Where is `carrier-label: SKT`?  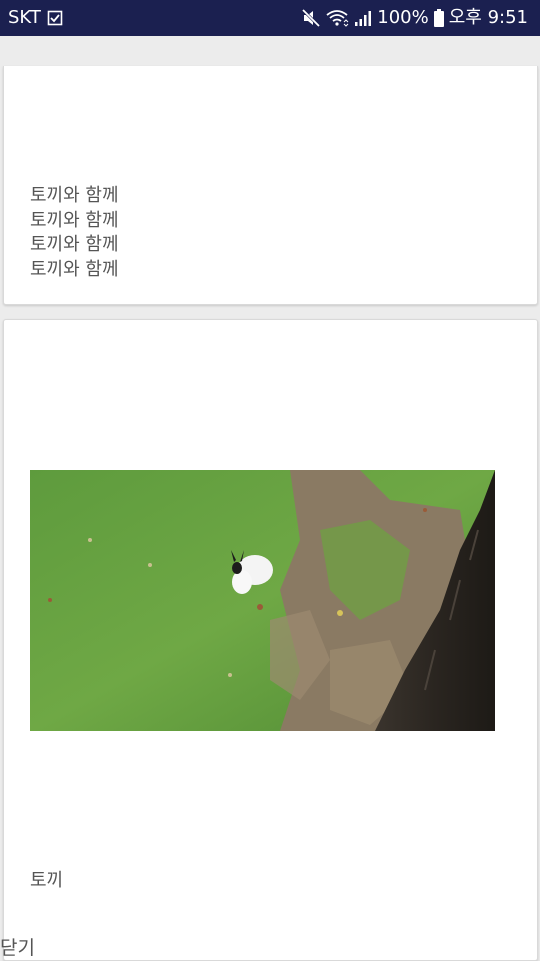 carrier-label: SKT is located at coordinates (24, 17).